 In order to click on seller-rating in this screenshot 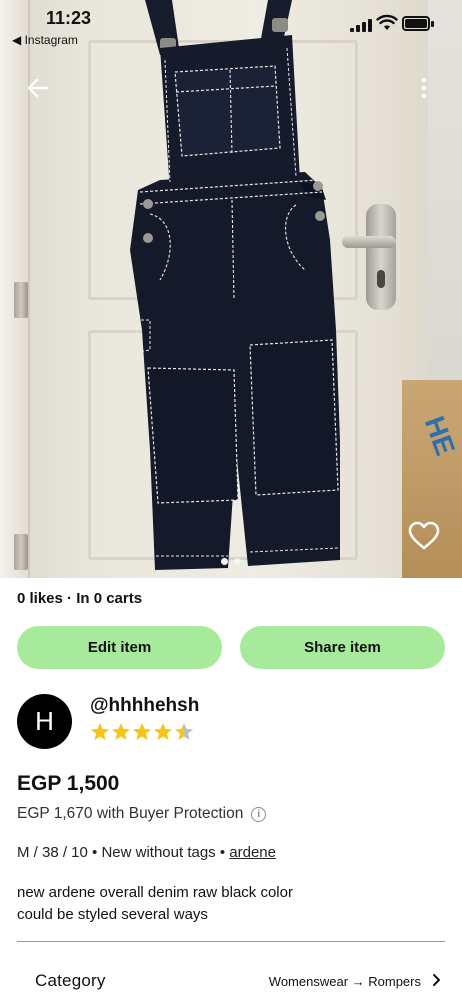, I will do `click(142, 732)`.